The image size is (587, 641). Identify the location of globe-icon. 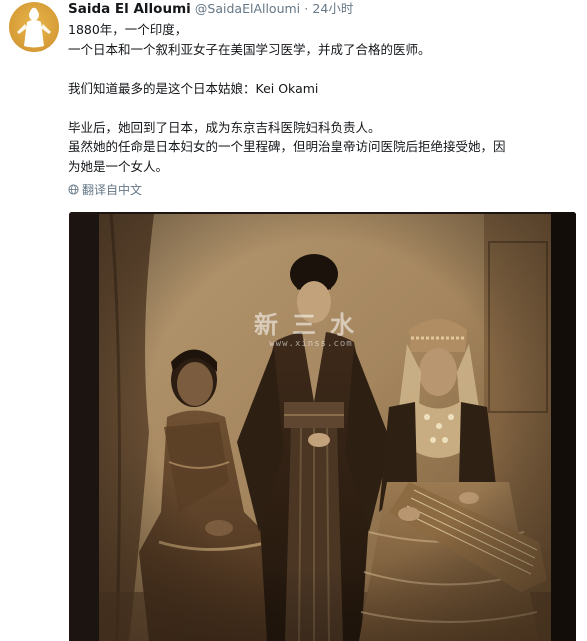
(73, 189).